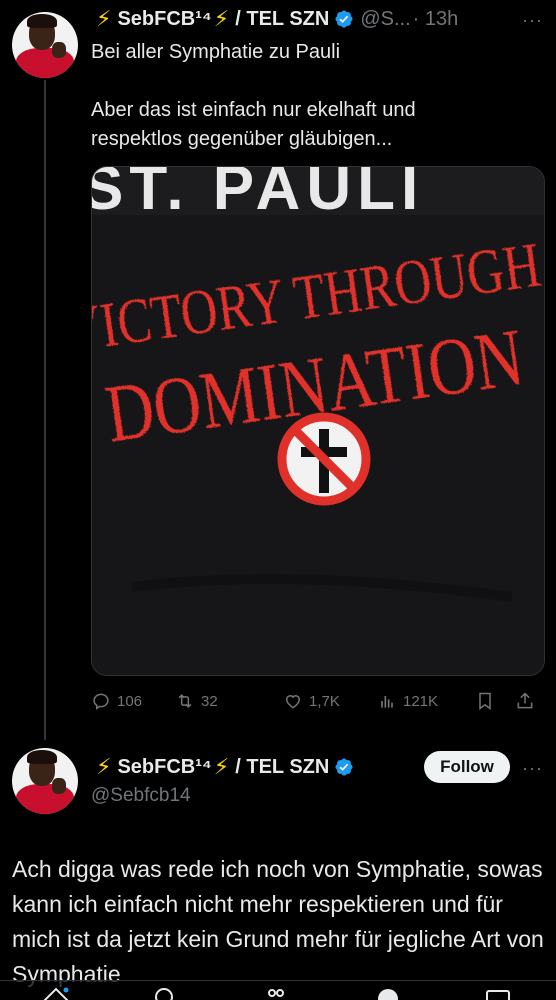  I want to click on tweet-actions: 106 32 1,7K 121K, so click(319, 701).